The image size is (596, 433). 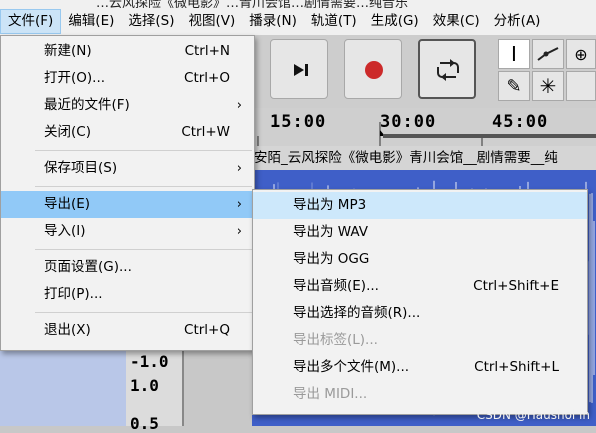 I want to click on draw-tool: ✎, so click(x=514, y=86).